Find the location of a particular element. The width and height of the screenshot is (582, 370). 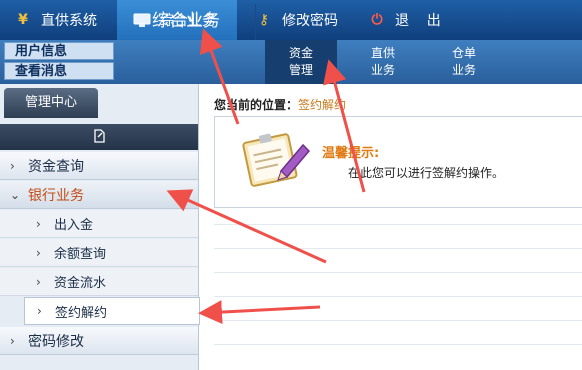

sidebar-item-label: 签约解约 is located at coordinates (81, 313).